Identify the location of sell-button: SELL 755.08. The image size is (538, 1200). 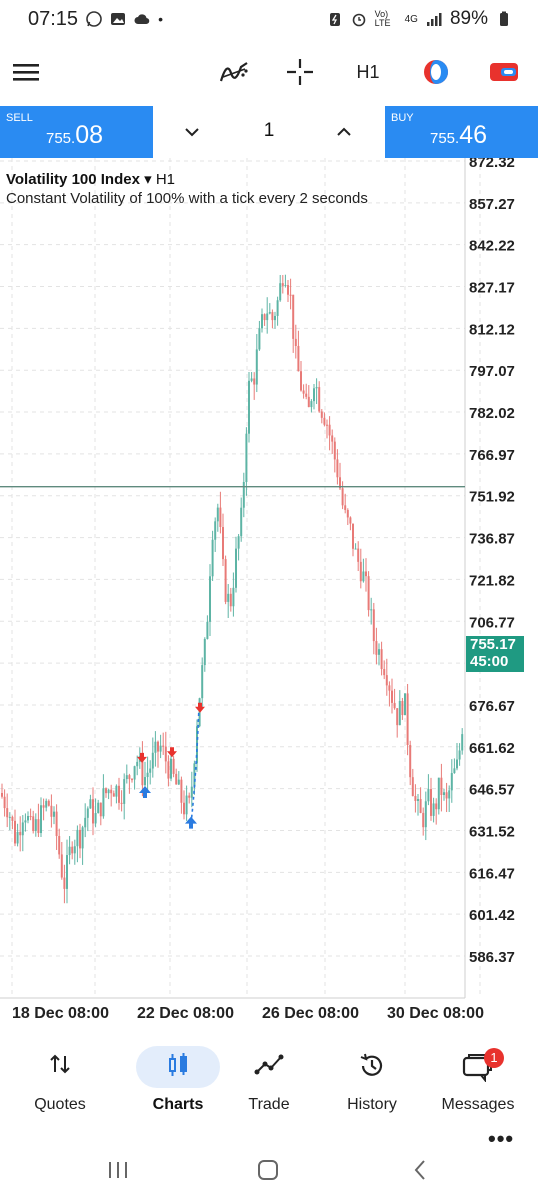
(76, 132).